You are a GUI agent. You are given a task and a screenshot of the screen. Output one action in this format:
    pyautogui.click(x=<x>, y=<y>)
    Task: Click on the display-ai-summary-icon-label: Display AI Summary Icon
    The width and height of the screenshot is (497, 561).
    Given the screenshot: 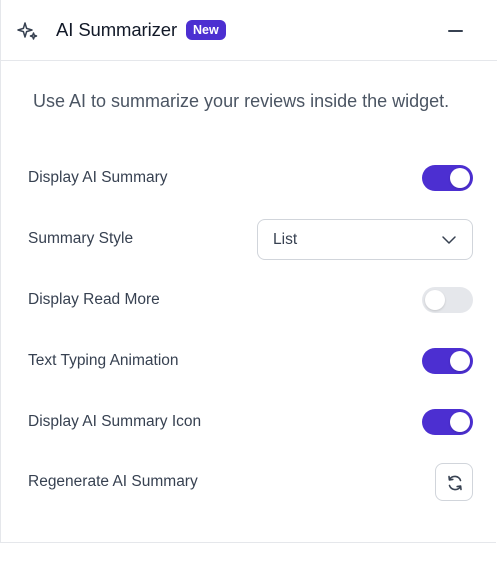 What is the action you would take?
    pyautogui.click(x=115, y=421)
    